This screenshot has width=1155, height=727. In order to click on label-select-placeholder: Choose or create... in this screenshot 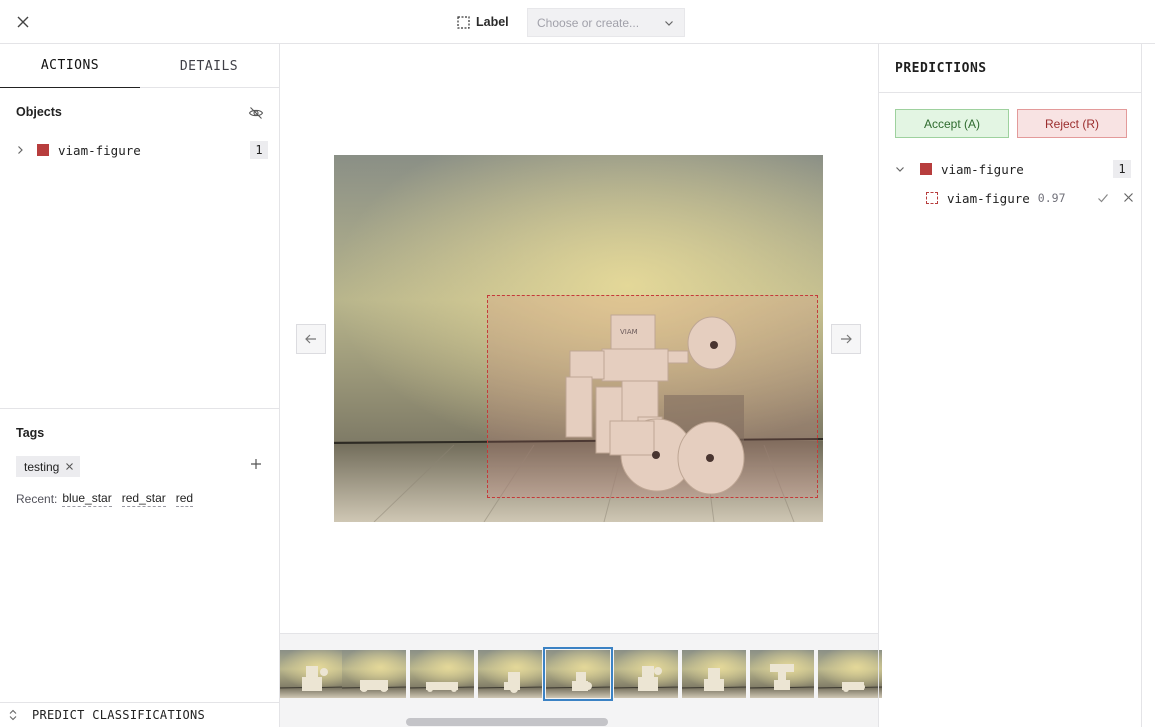, I will do `click(588, 22)`.